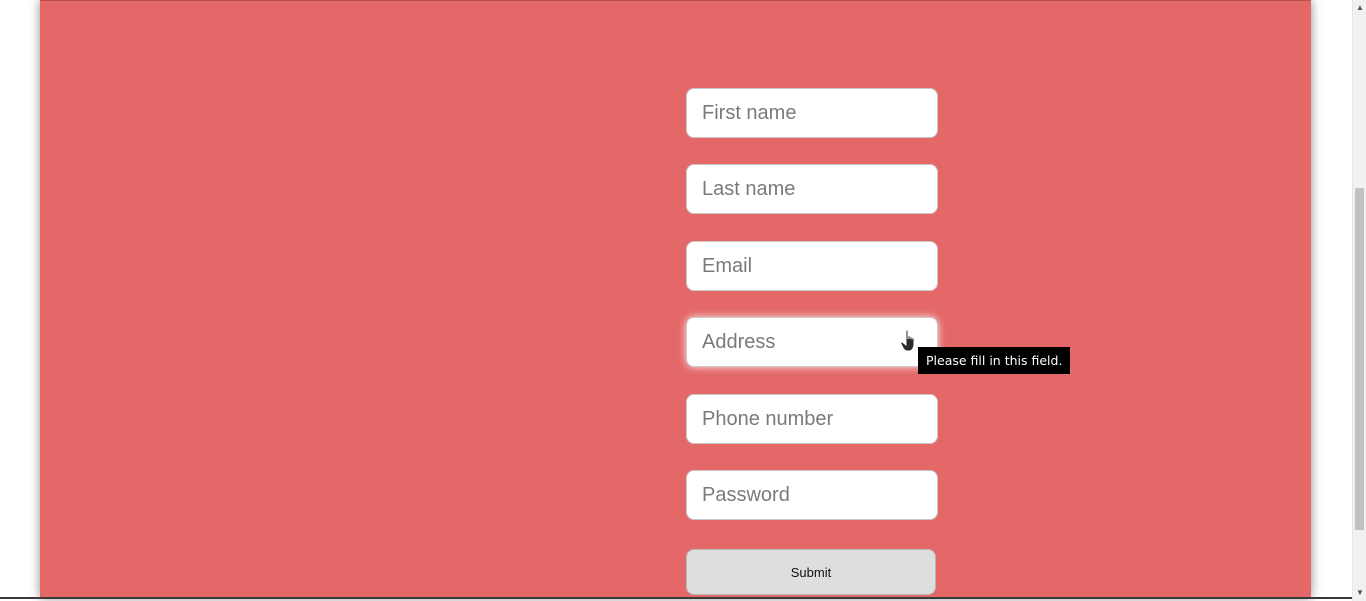 This screenshot has height=601, width=1366. What do you see at coordinates (994, 360) in the screenshot?
I see `validation-tooltip: Please fill in this field.` at bounding box center [994, 360].